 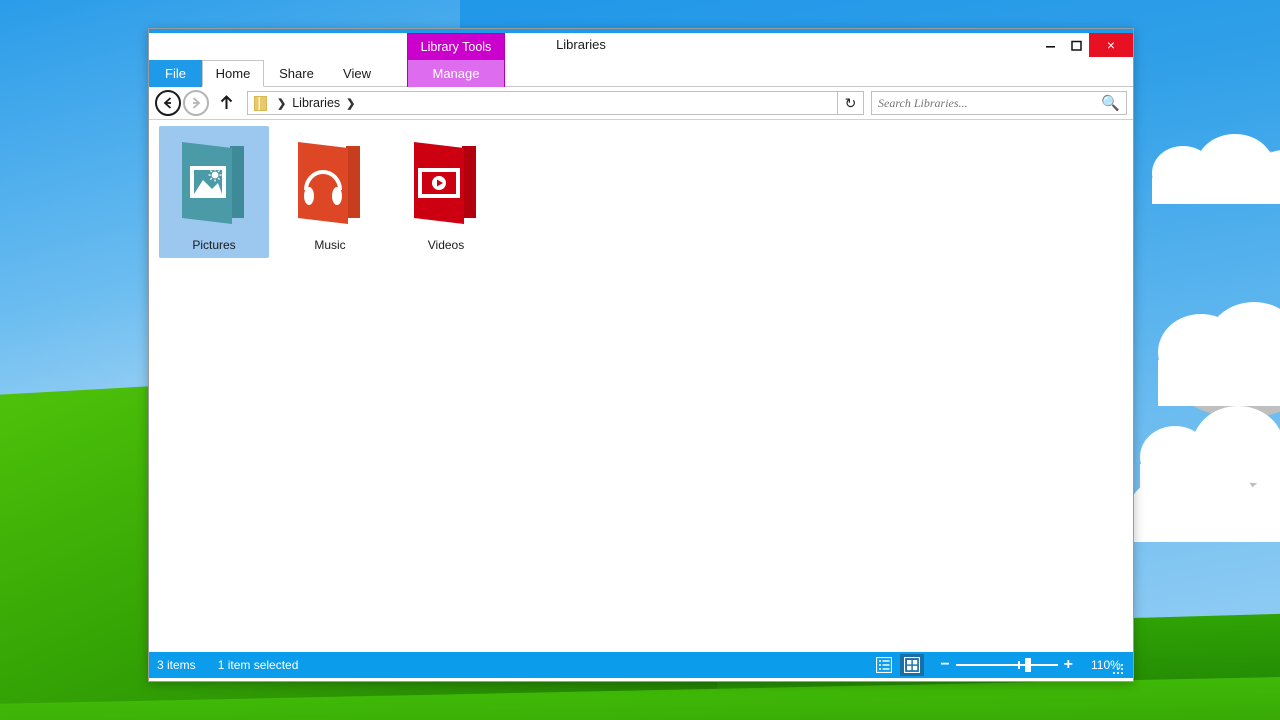 I want to click on breadcrumb: ❯ Libraries ❯, so click(x=542, y=103).